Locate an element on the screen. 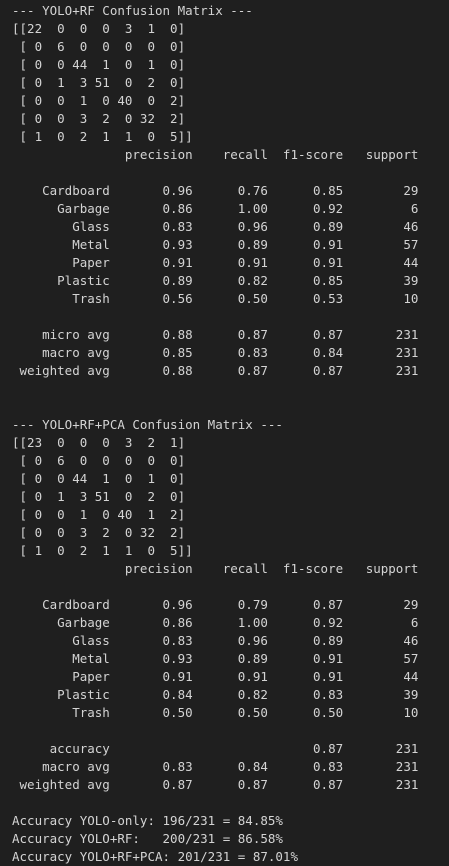  output-line: Trash 0.56 0.50 0.53 10 is located at coordinates (215, 298).